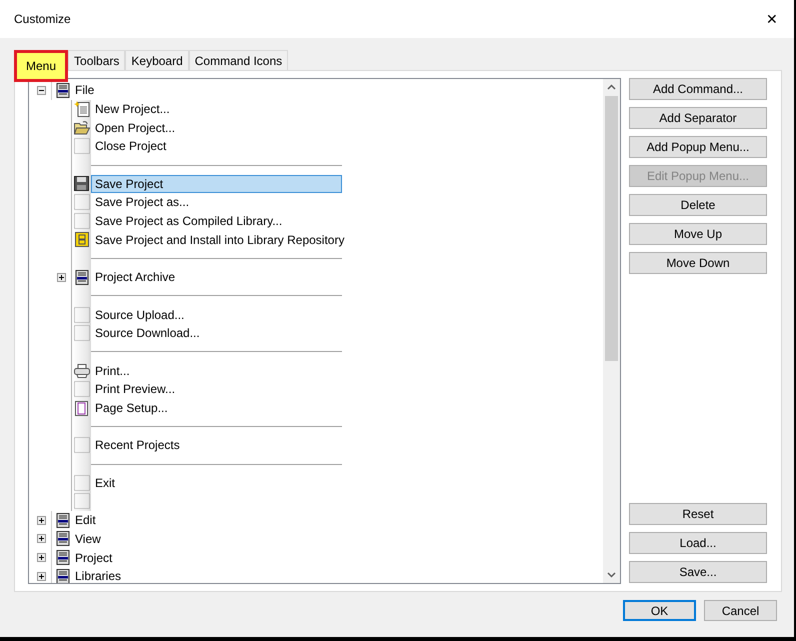  Describe the element at coordinates (41, 66) in the screenshot. I see `tab: Menu` at that location.